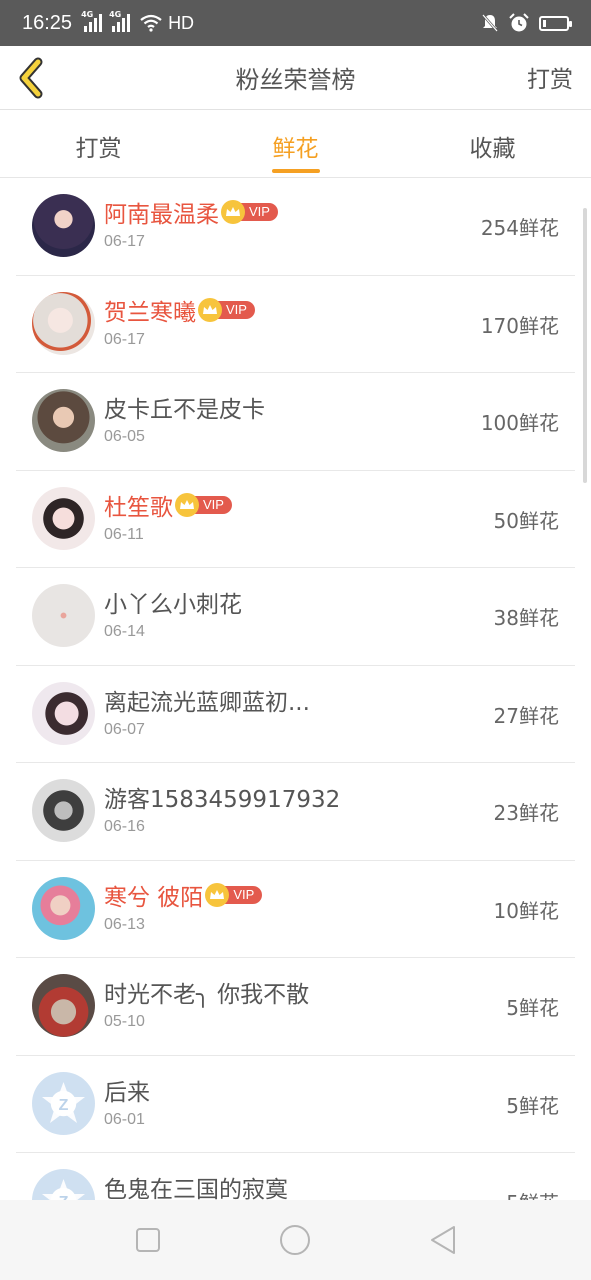  I want to click on flower-count: 254鲜花, so click(519, 228).